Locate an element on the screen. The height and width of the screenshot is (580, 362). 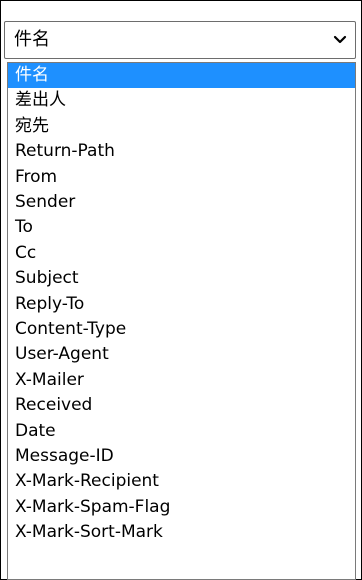
dropdown-option: X-Mark-Spam-Flag is located at coordinates (181, 507).